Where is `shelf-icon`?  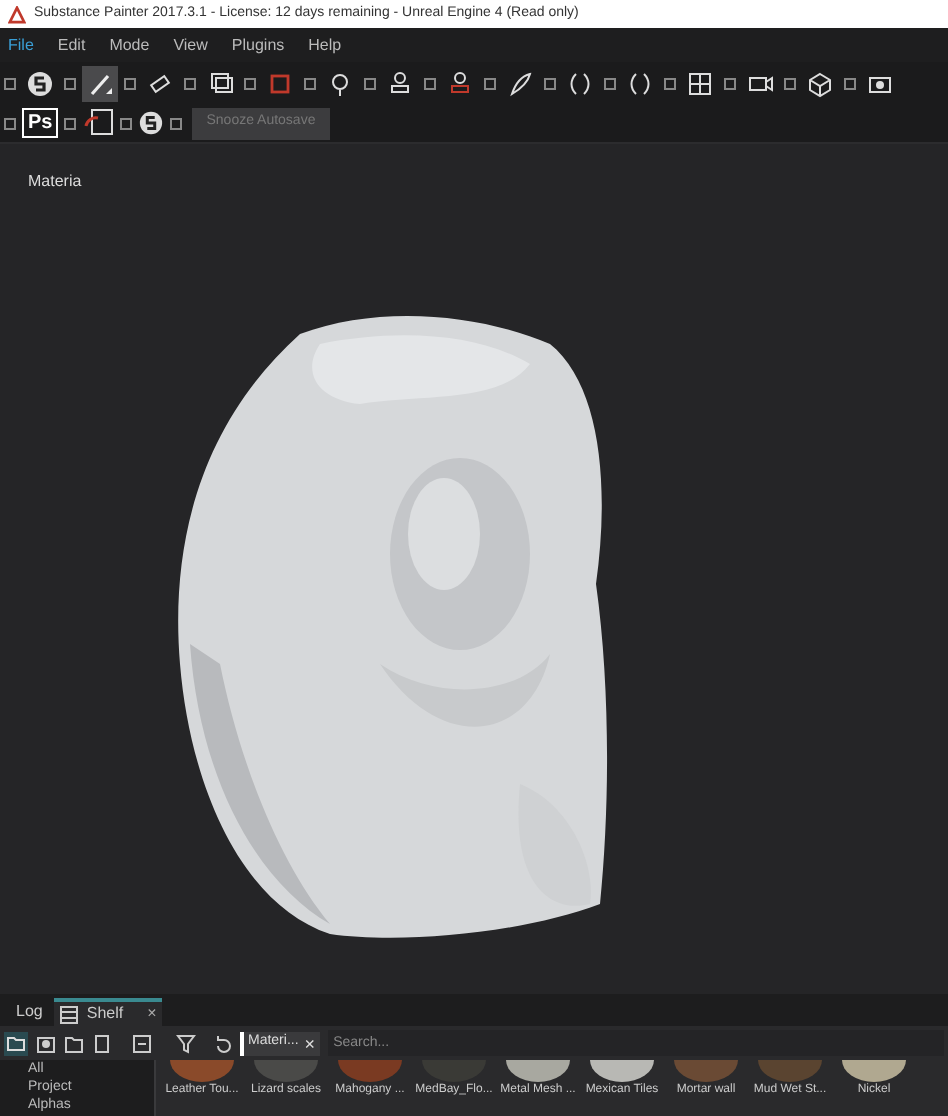
shelf-icon is located at coordinates (69, 1014).